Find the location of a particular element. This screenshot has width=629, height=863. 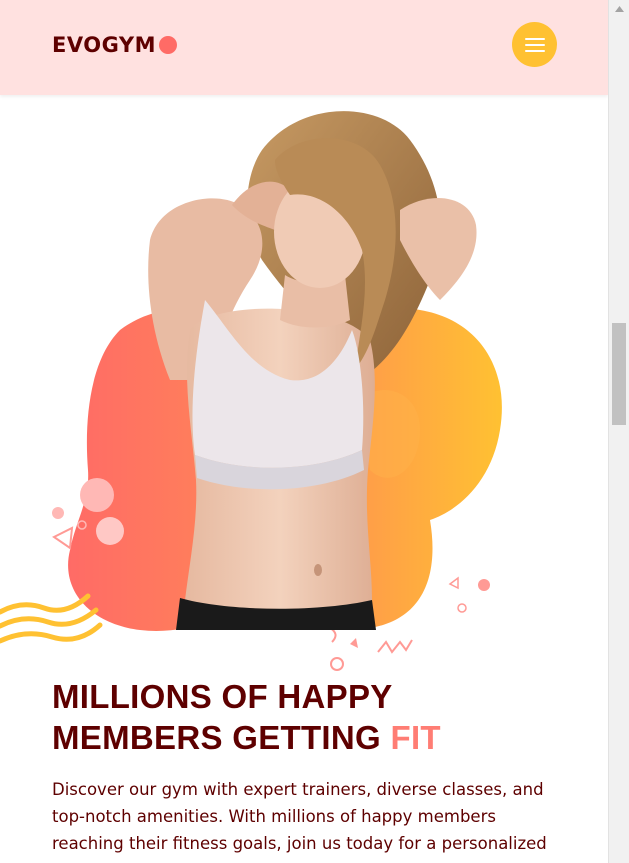

navbar: EVOGYM is located at coordinates (304, 47).